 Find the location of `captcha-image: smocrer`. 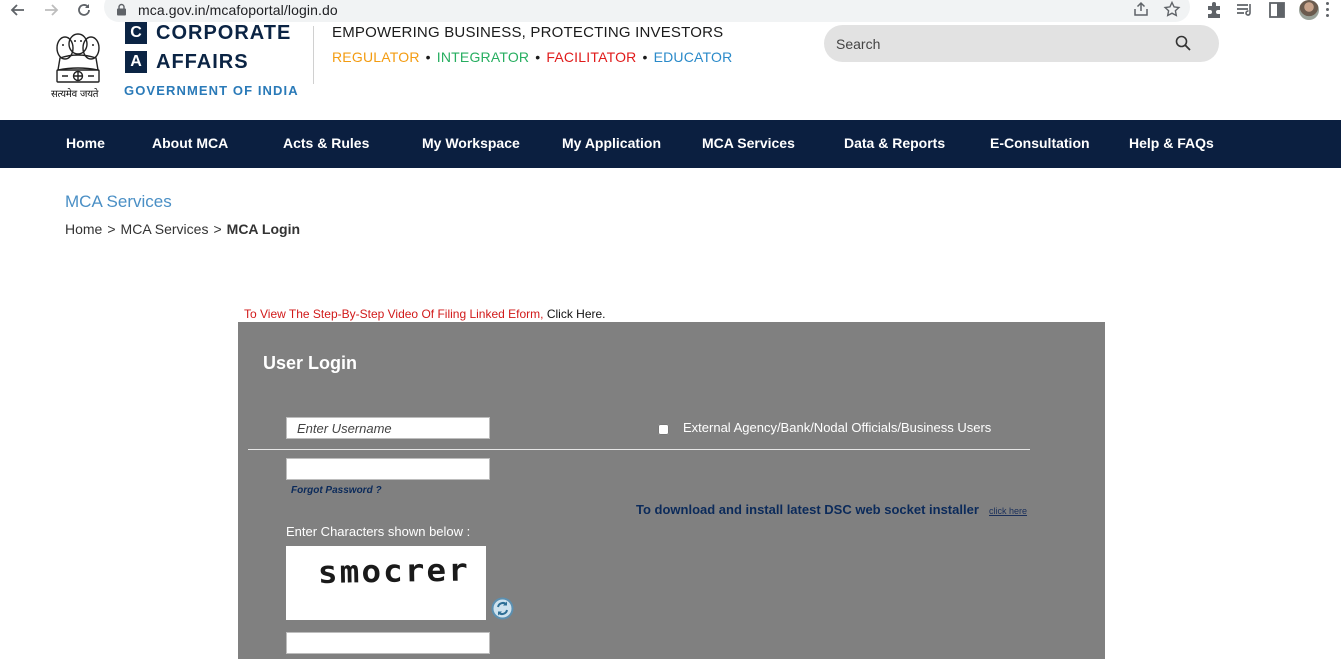

captcha-image: smocrer is located at coordinates (386, 583).